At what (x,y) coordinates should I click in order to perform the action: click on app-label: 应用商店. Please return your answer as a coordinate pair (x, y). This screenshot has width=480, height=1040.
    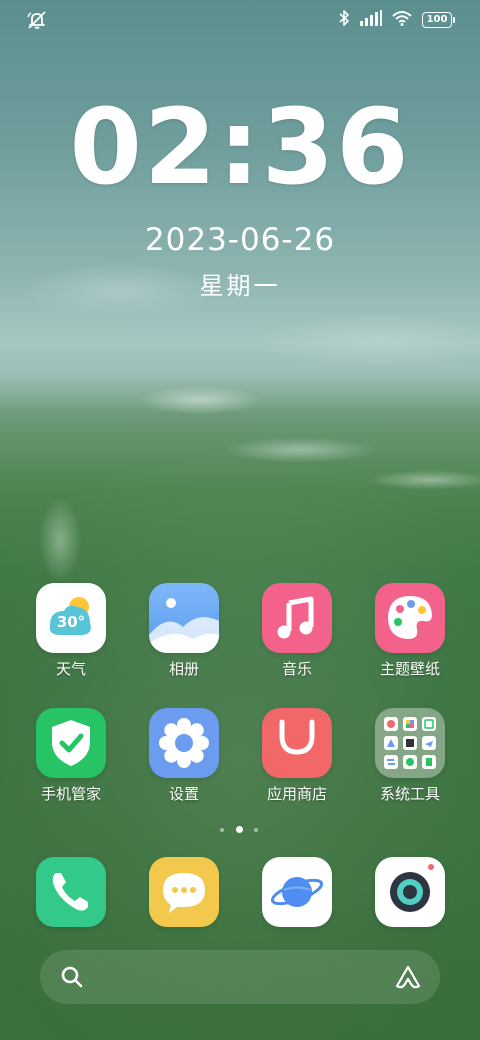
    Looking at the image, I should click on (296, 794).